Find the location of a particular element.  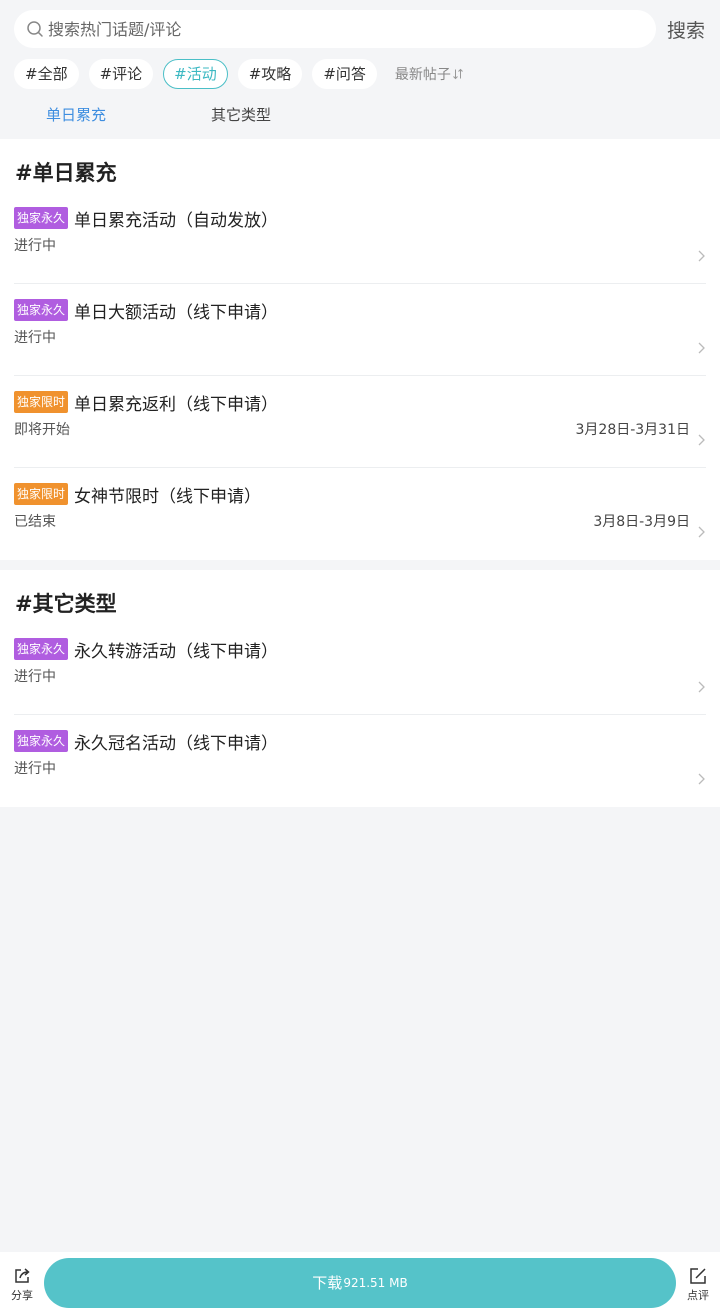

list-item: 独家限时 单日累充返利（线下申请） 即将开始 3月28日-3月31日 is located at coordinates (360, 428).